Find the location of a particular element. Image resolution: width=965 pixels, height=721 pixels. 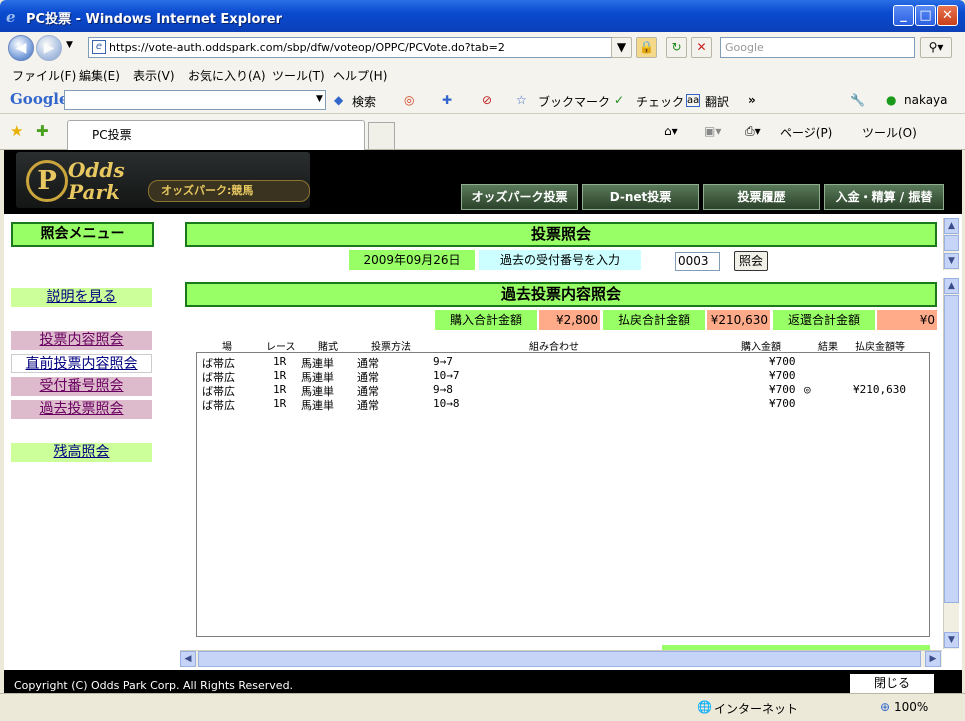

sidebar-item-help: 説明を見る is located at coordinates (81, 297).